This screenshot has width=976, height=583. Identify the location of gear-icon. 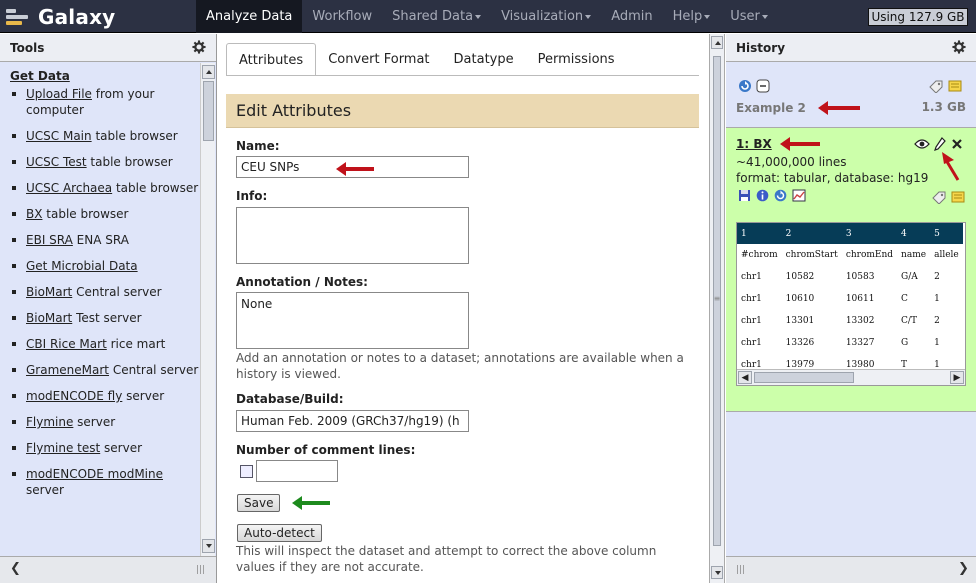
(199, 47).